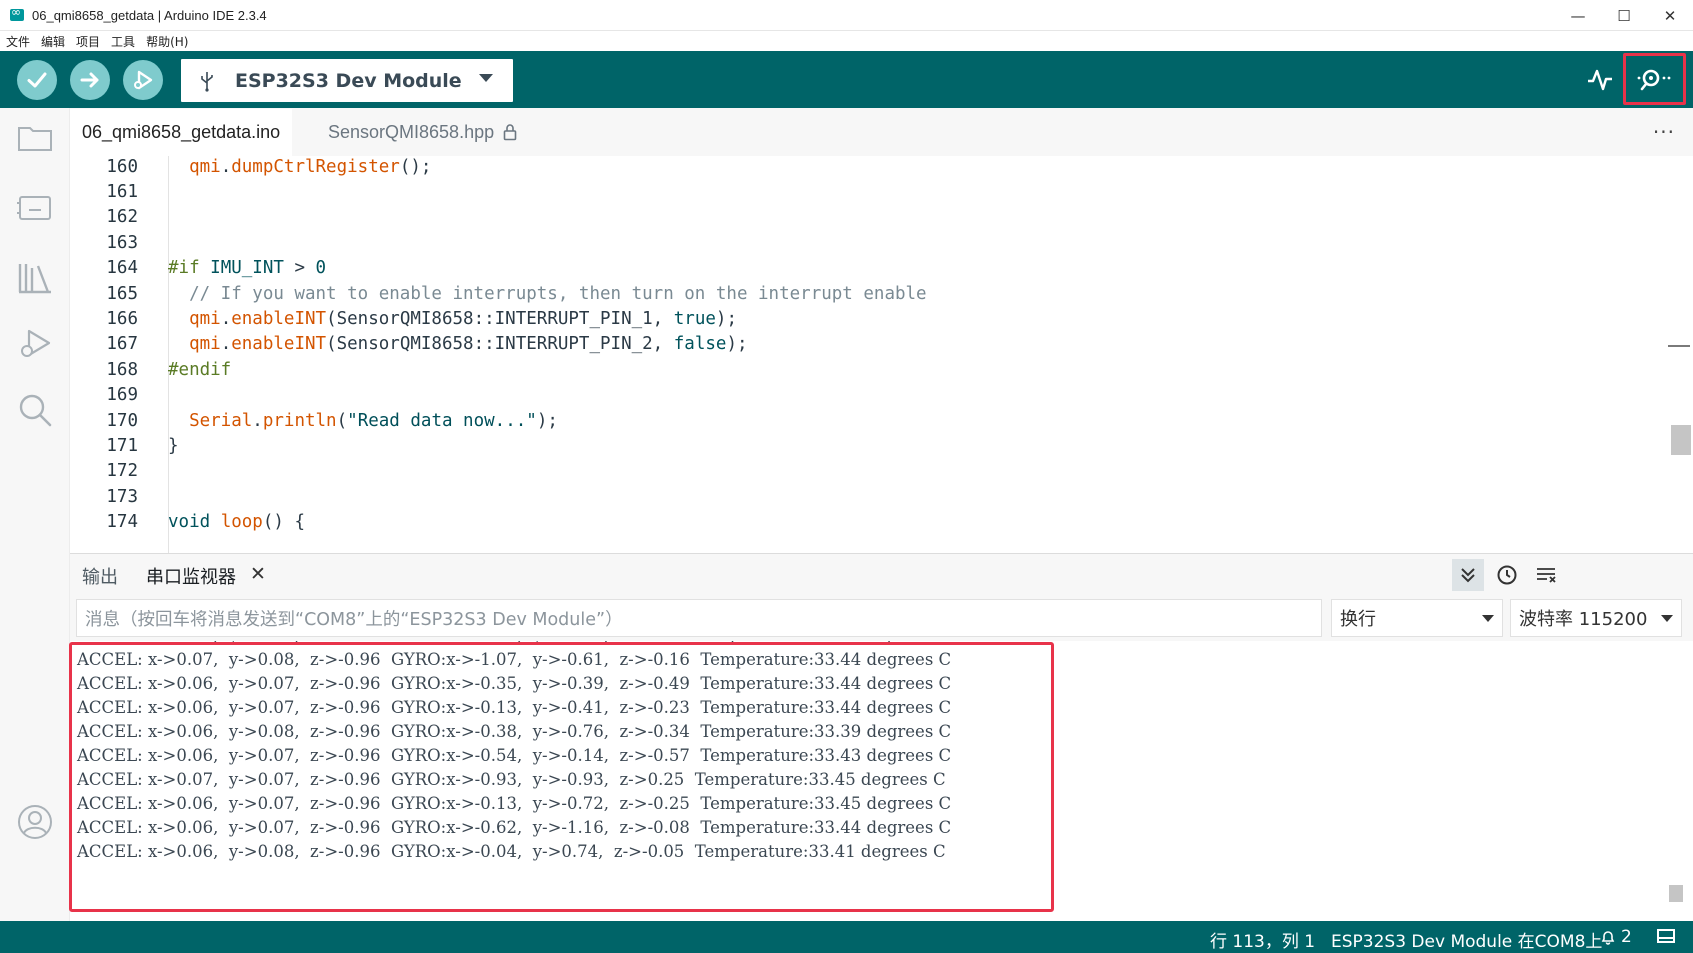 Image resolution: width=1693 pixels, height=953 pixels. I want to click on menu-bar: 文件 编辑 项目 工具 帮助(H), so click(846, 41).